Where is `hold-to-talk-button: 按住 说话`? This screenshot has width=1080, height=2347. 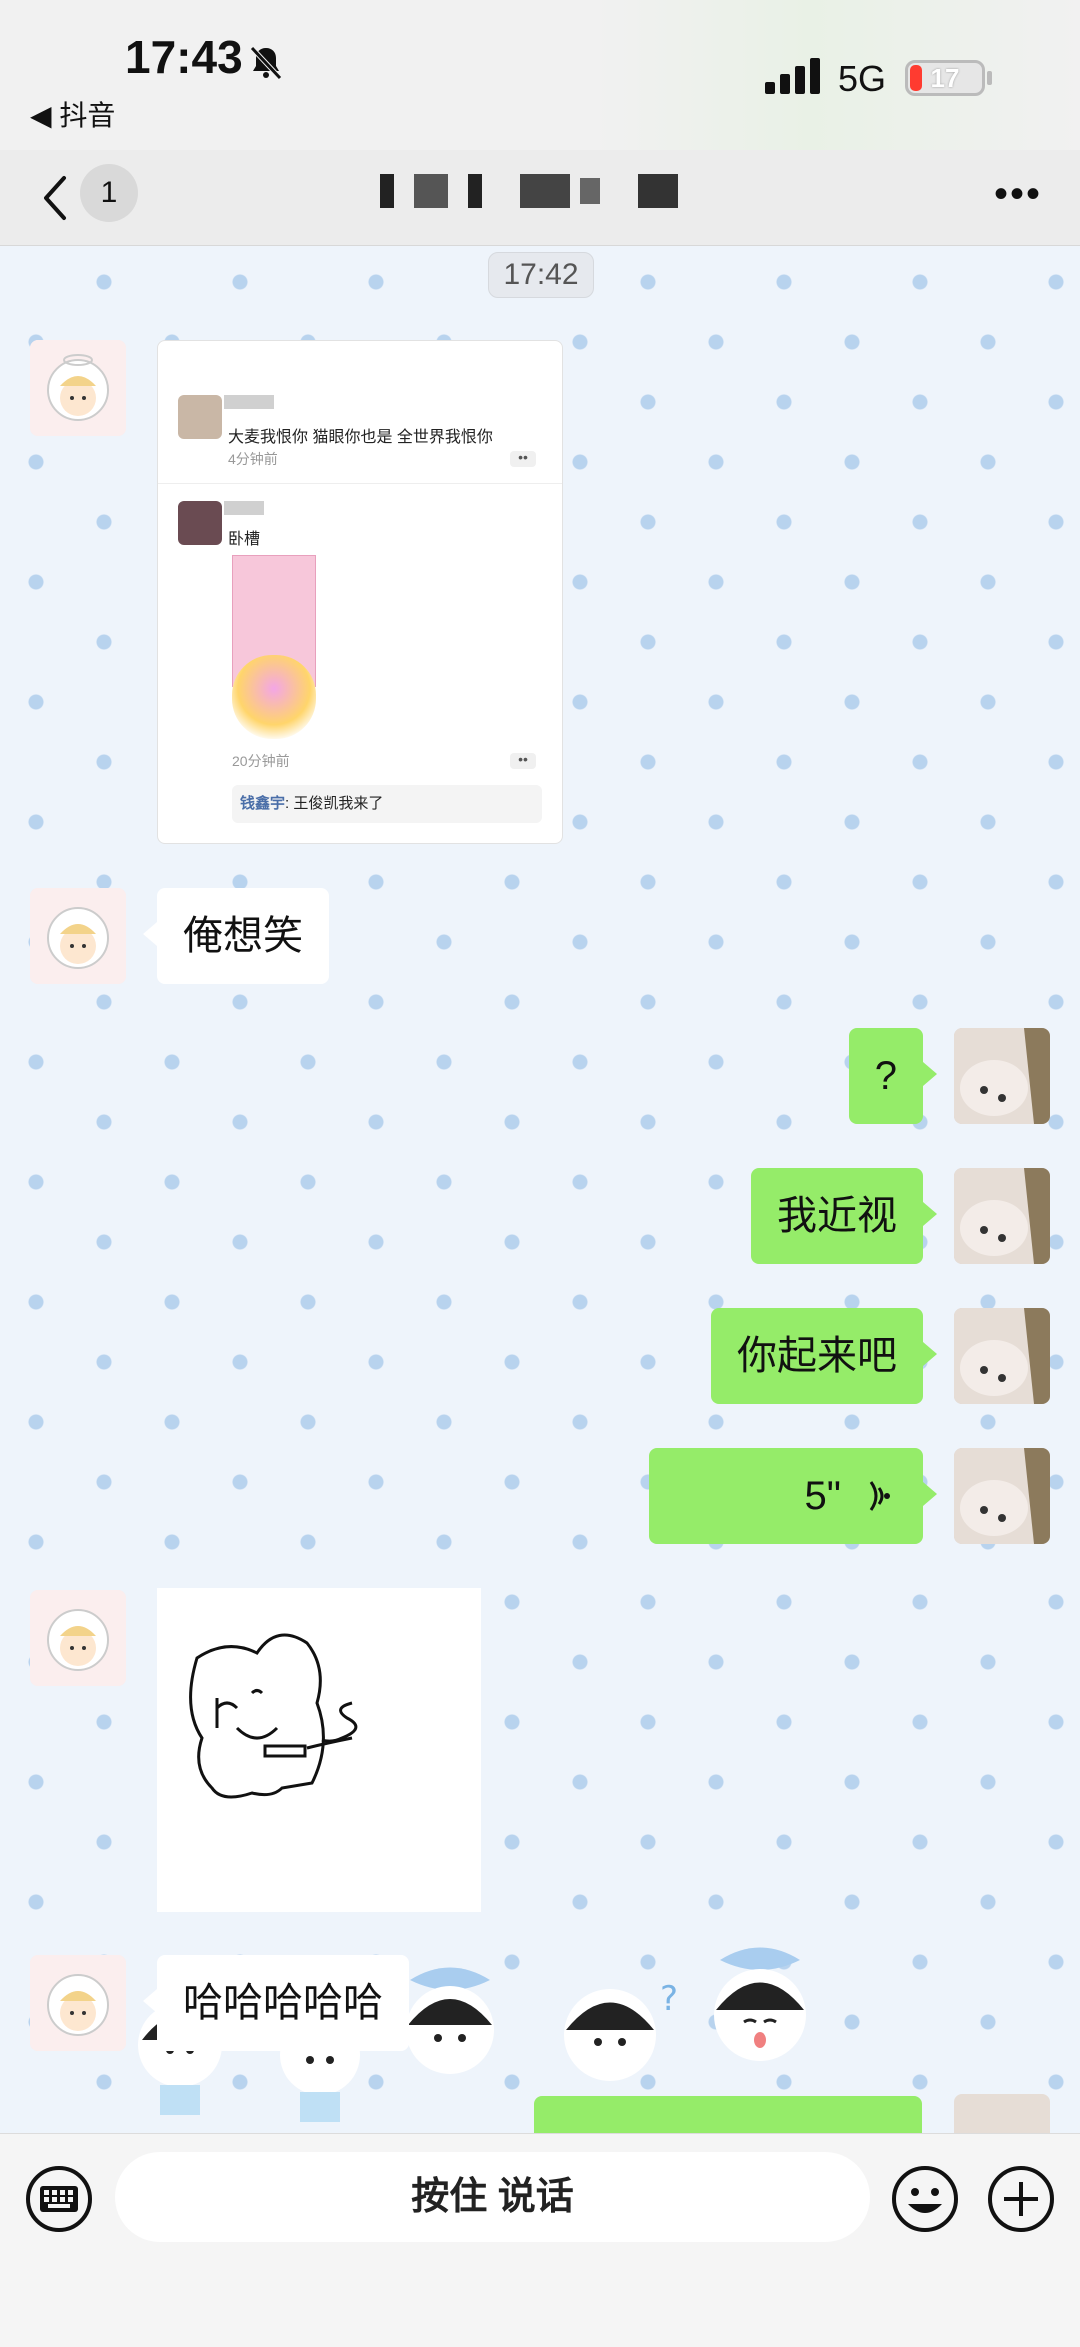
hold-to-talk-button: 按住 说话 is located at coordinates (492, 2197).